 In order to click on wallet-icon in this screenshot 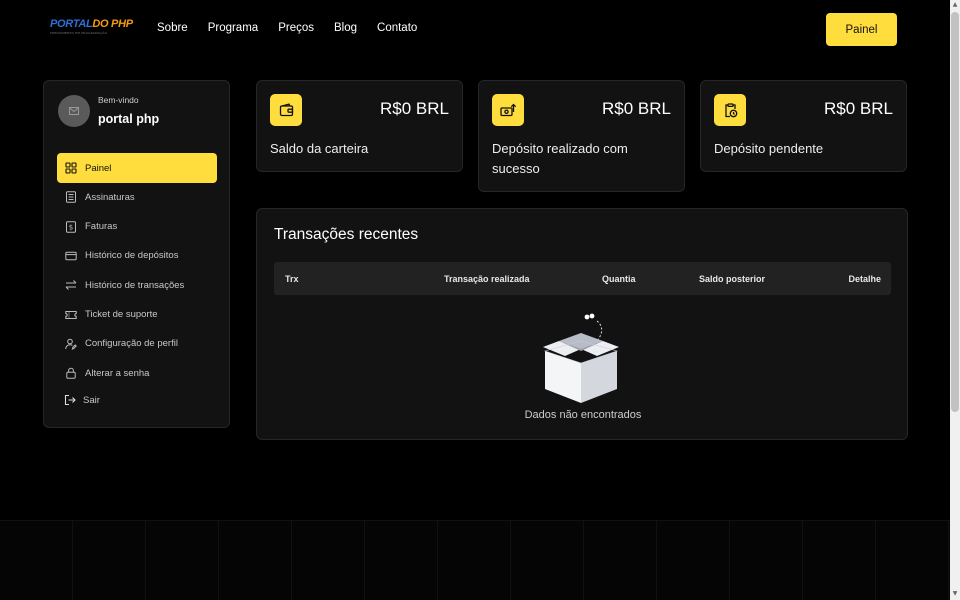, I will do `click(286, 110)`.